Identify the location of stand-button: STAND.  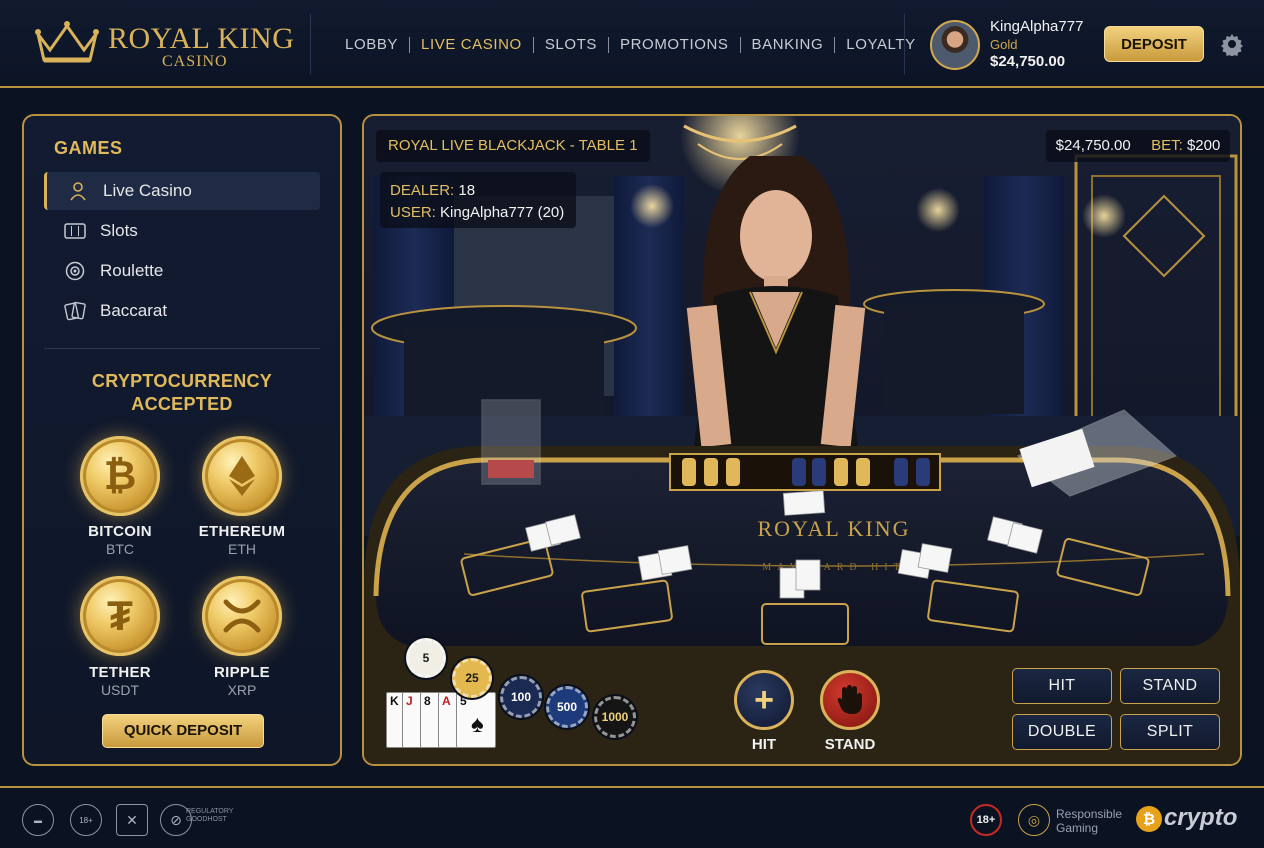
(1170, 686).